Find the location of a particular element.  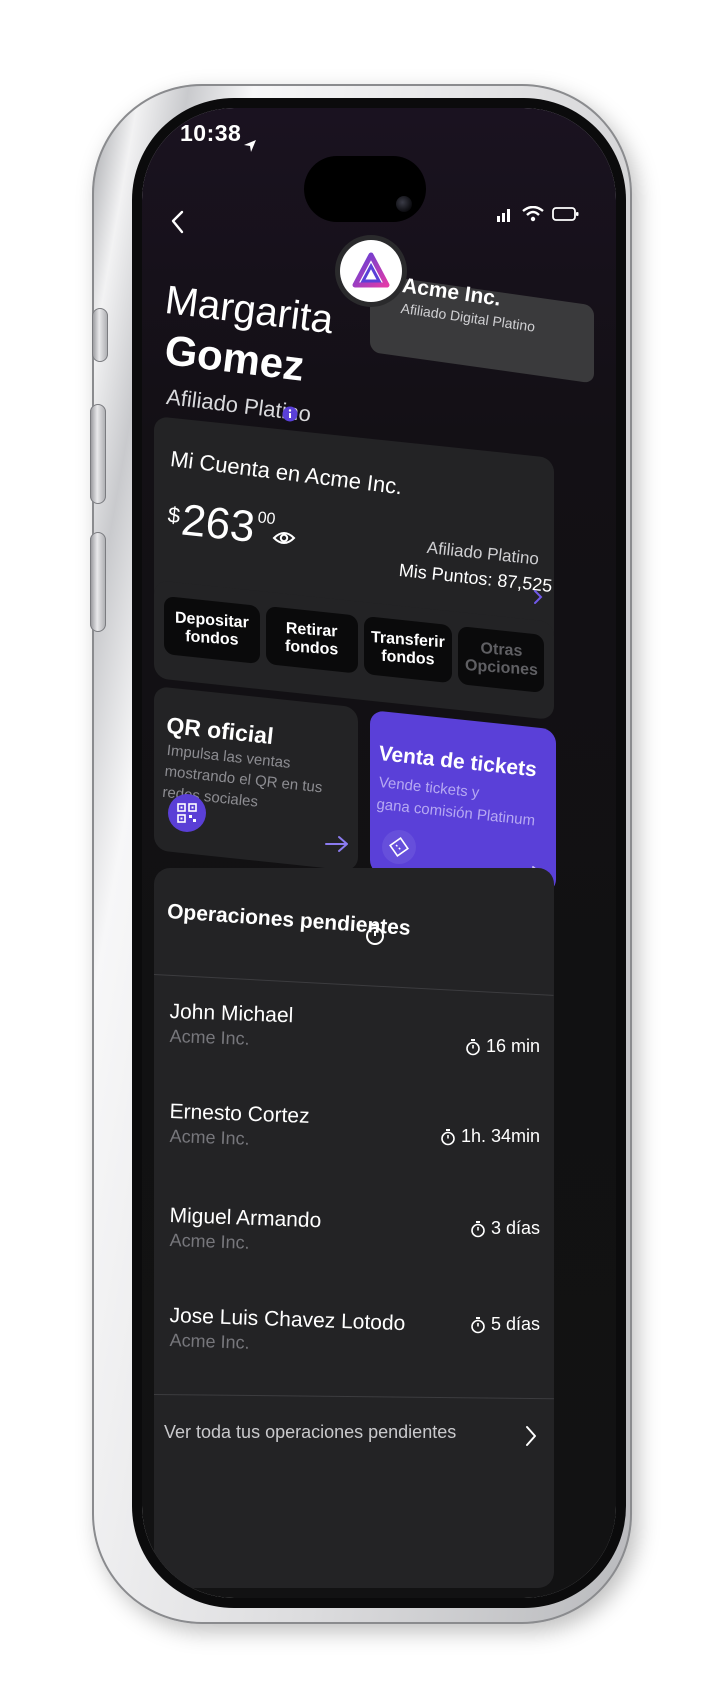

operation-time-label: 1h. 34min is located at coordinates (500, 1136).